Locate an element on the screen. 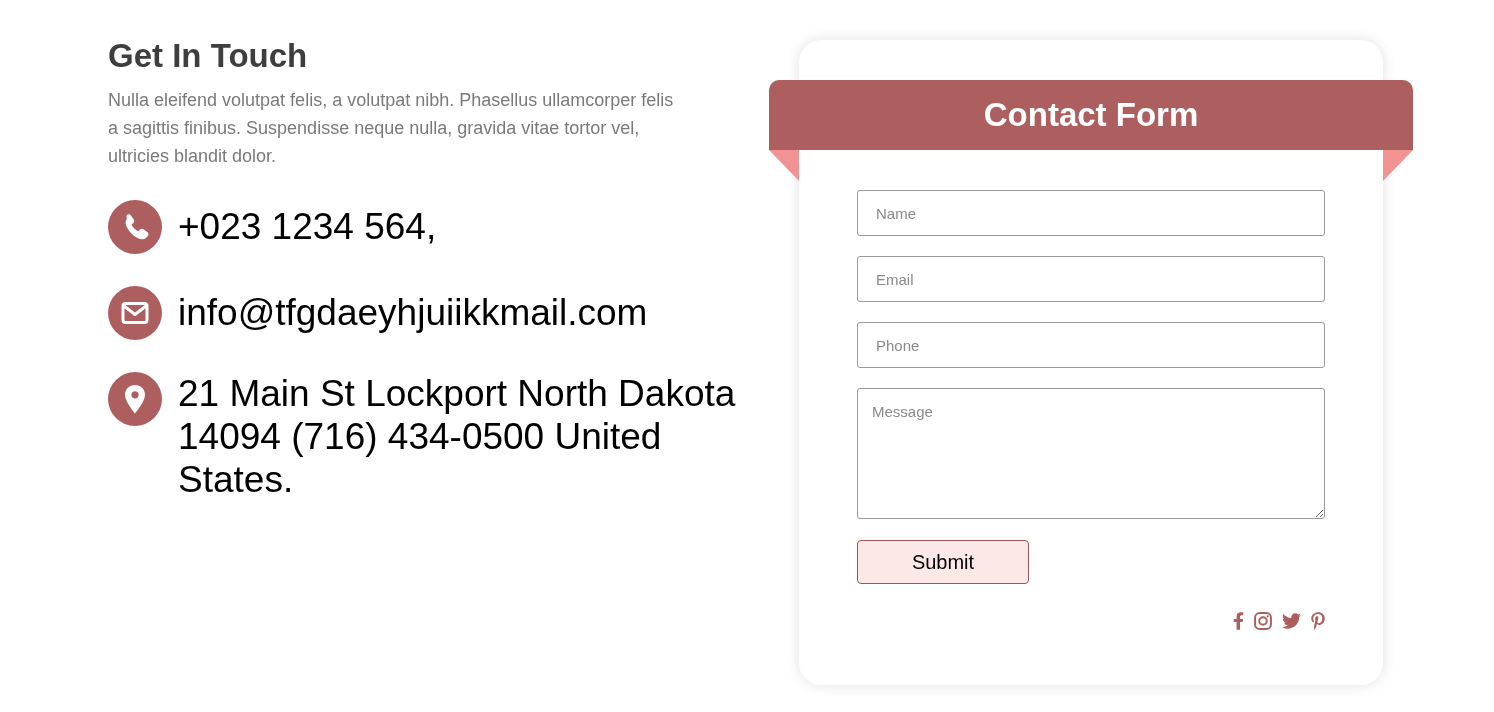 Image resolution: width=1494 pixels, height=712 pixels. text-input-field: Name is located at coordinates (1091, 213).